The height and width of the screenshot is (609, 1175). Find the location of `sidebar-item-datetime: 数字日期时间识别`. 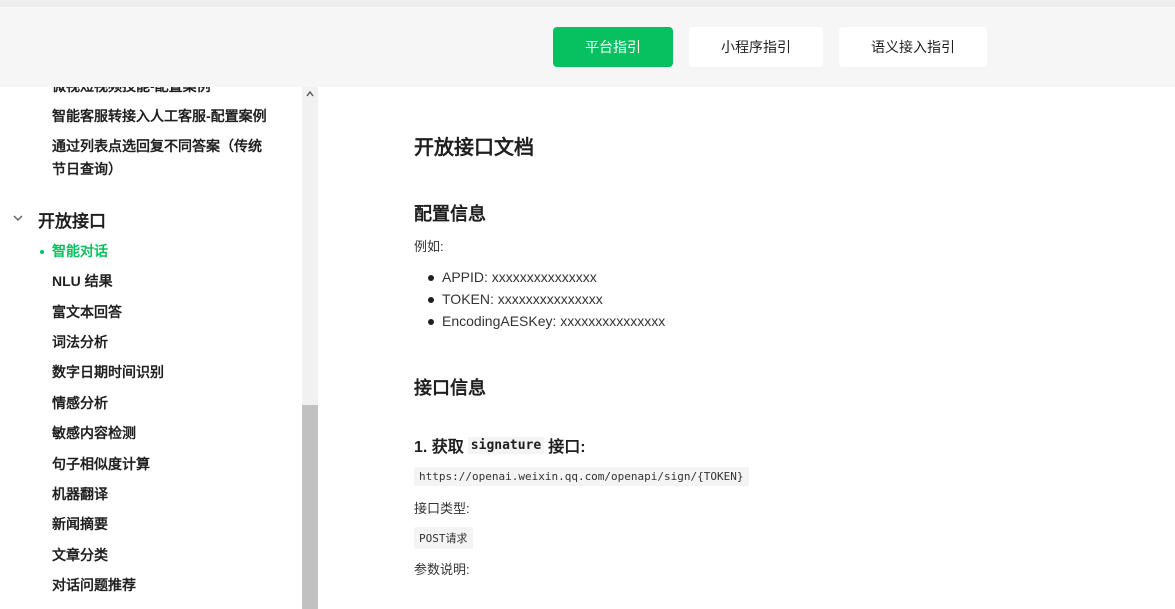

sidebar-item-datetime: 数字日期时间识别 is located at coordinates (167, 372).